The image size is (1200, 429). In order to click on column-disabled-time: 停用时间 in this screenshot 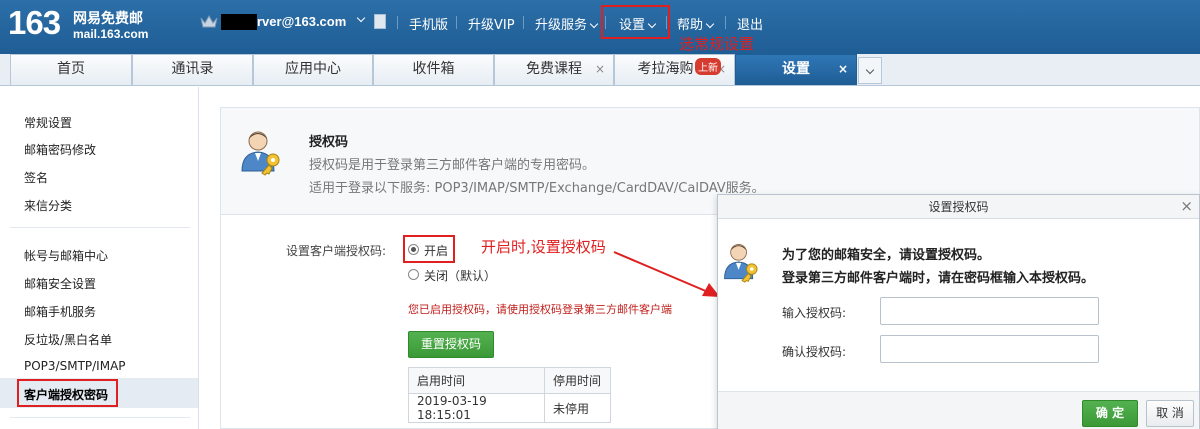, I will do `click(577, 380)`.